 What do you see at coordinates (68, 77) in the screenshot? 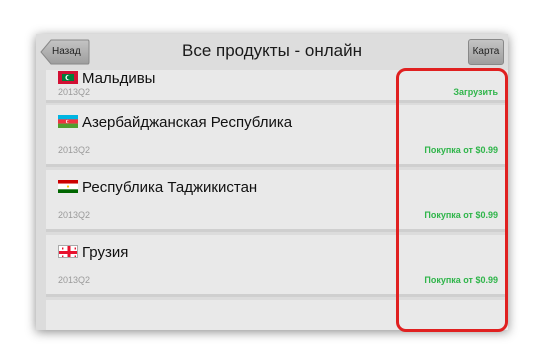
I see `maldives-flag-icon` at bounding box center [68, 77].